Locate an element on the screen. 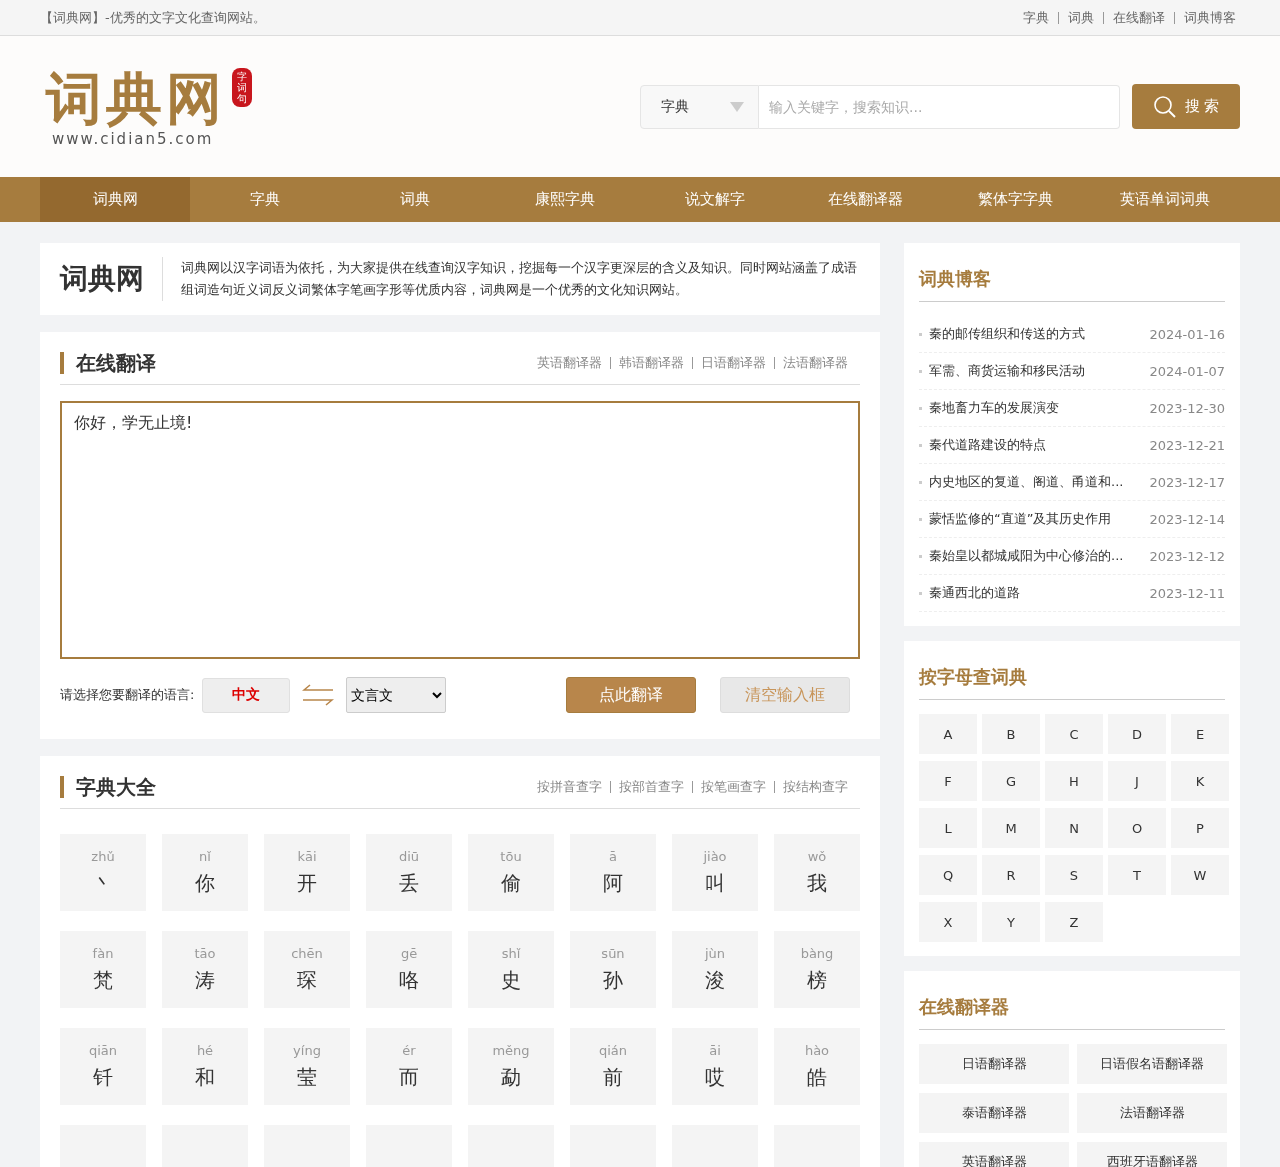  letter-button: W is located at coordinates (1200, 875).